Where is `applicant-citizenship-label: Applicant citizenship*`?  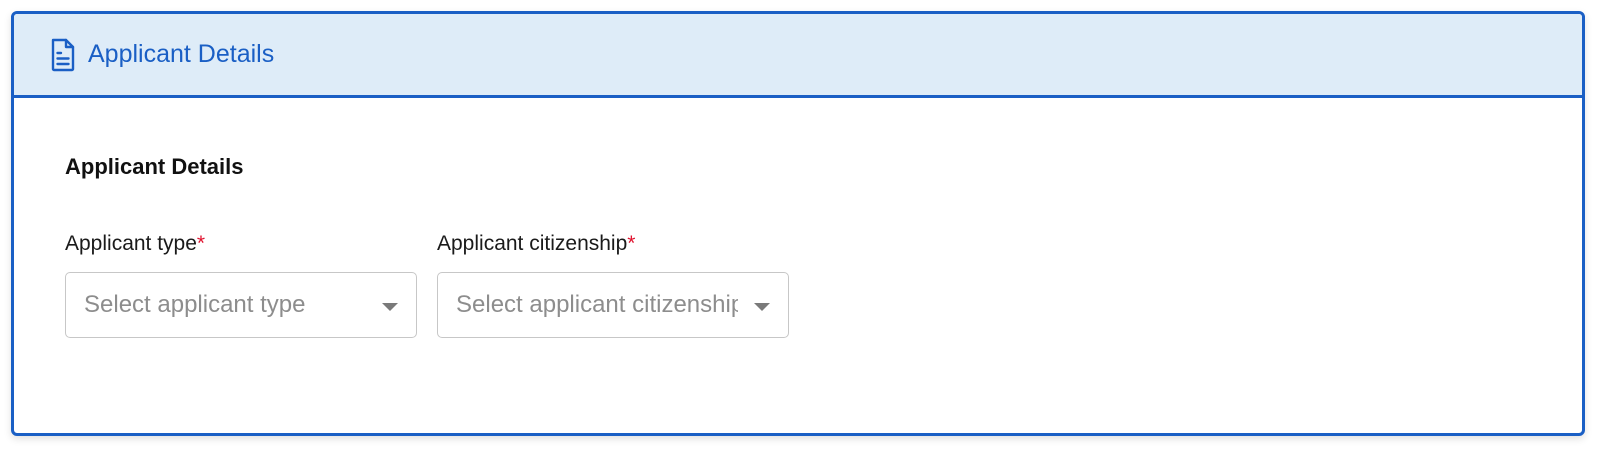 applicant-citizenship-label: Applicant citizenship* is located at coordinates (613, 244).